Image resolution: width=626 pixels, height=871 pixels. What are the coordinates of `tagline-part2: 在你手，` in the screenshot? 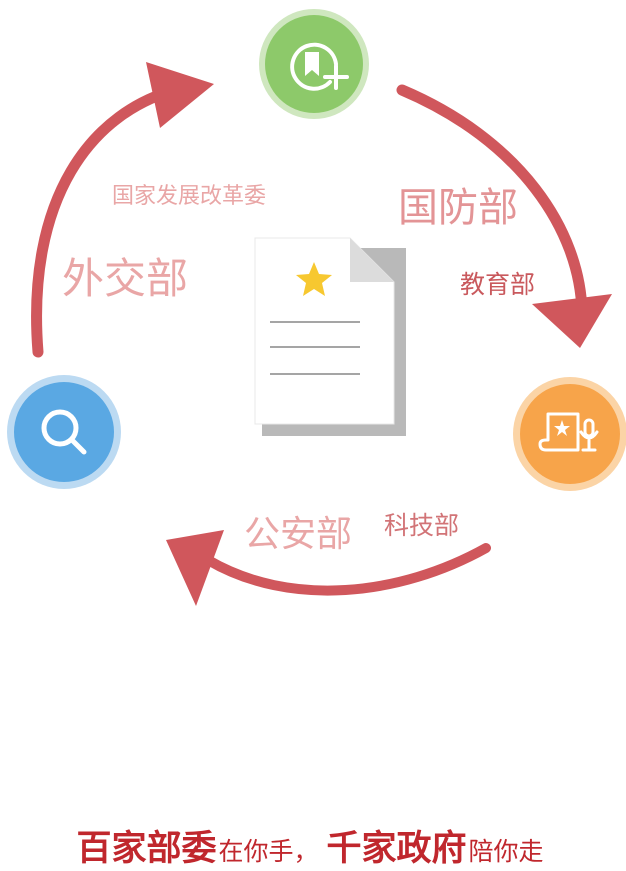 It's located at (268, 851).